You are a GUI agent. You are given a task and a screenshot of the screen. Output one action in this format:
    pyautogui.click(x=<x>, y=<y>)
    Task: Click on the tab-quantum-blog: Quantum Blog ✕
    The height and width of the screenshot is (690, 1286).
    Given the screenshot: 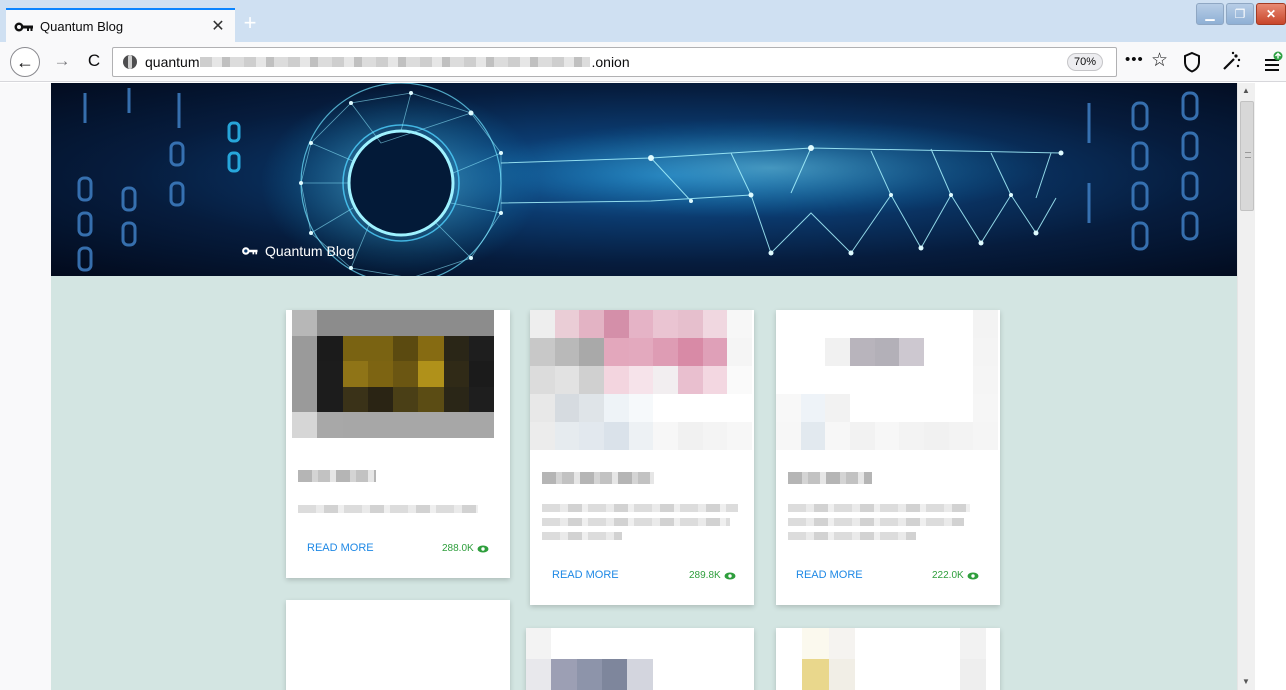 What is the action you would take?
    pyautogui.click(x=120, y=25)
    